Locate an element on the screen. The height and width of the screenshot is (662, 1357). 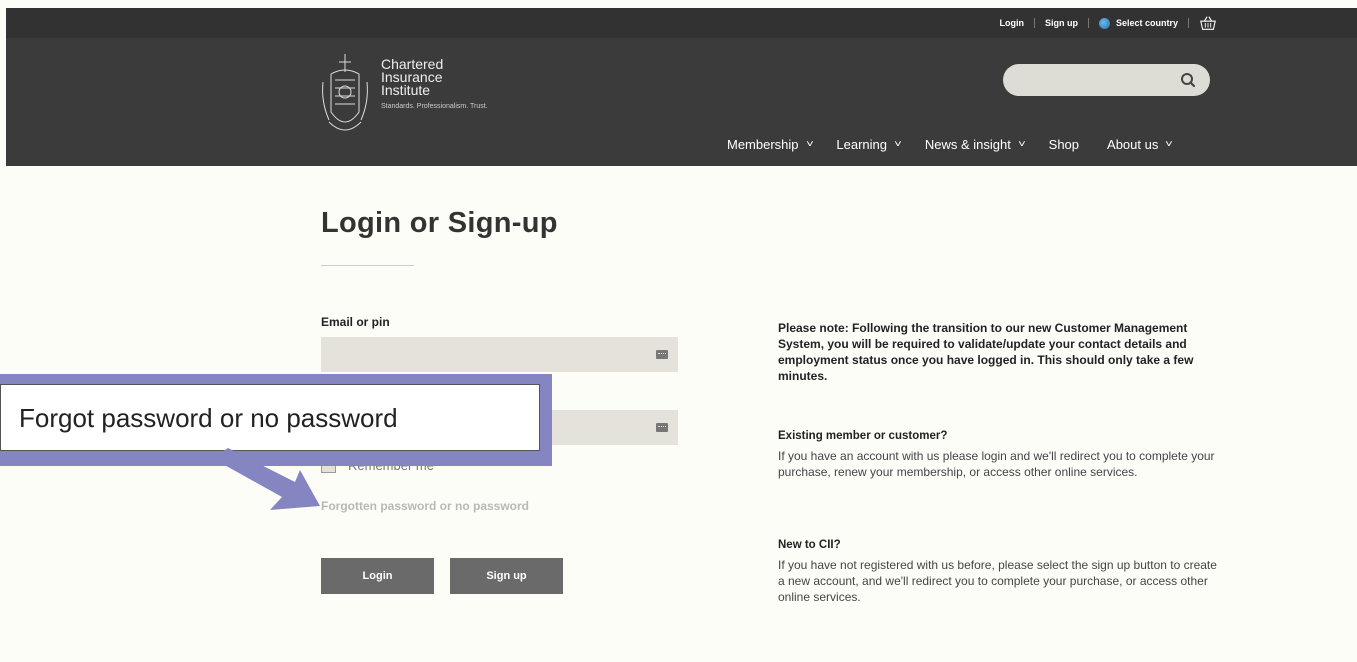
nav-learning: Learning ˅ is located at coordinates (869, 144).